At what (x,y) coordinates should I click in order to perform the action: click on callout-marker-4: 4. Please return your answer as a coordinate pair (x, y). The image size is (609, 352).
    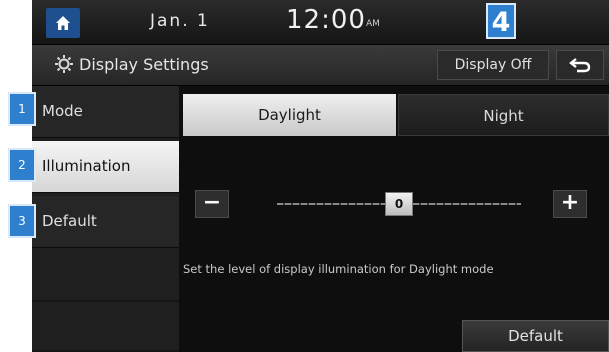
    Looking at the image, I should click on (501, 21).